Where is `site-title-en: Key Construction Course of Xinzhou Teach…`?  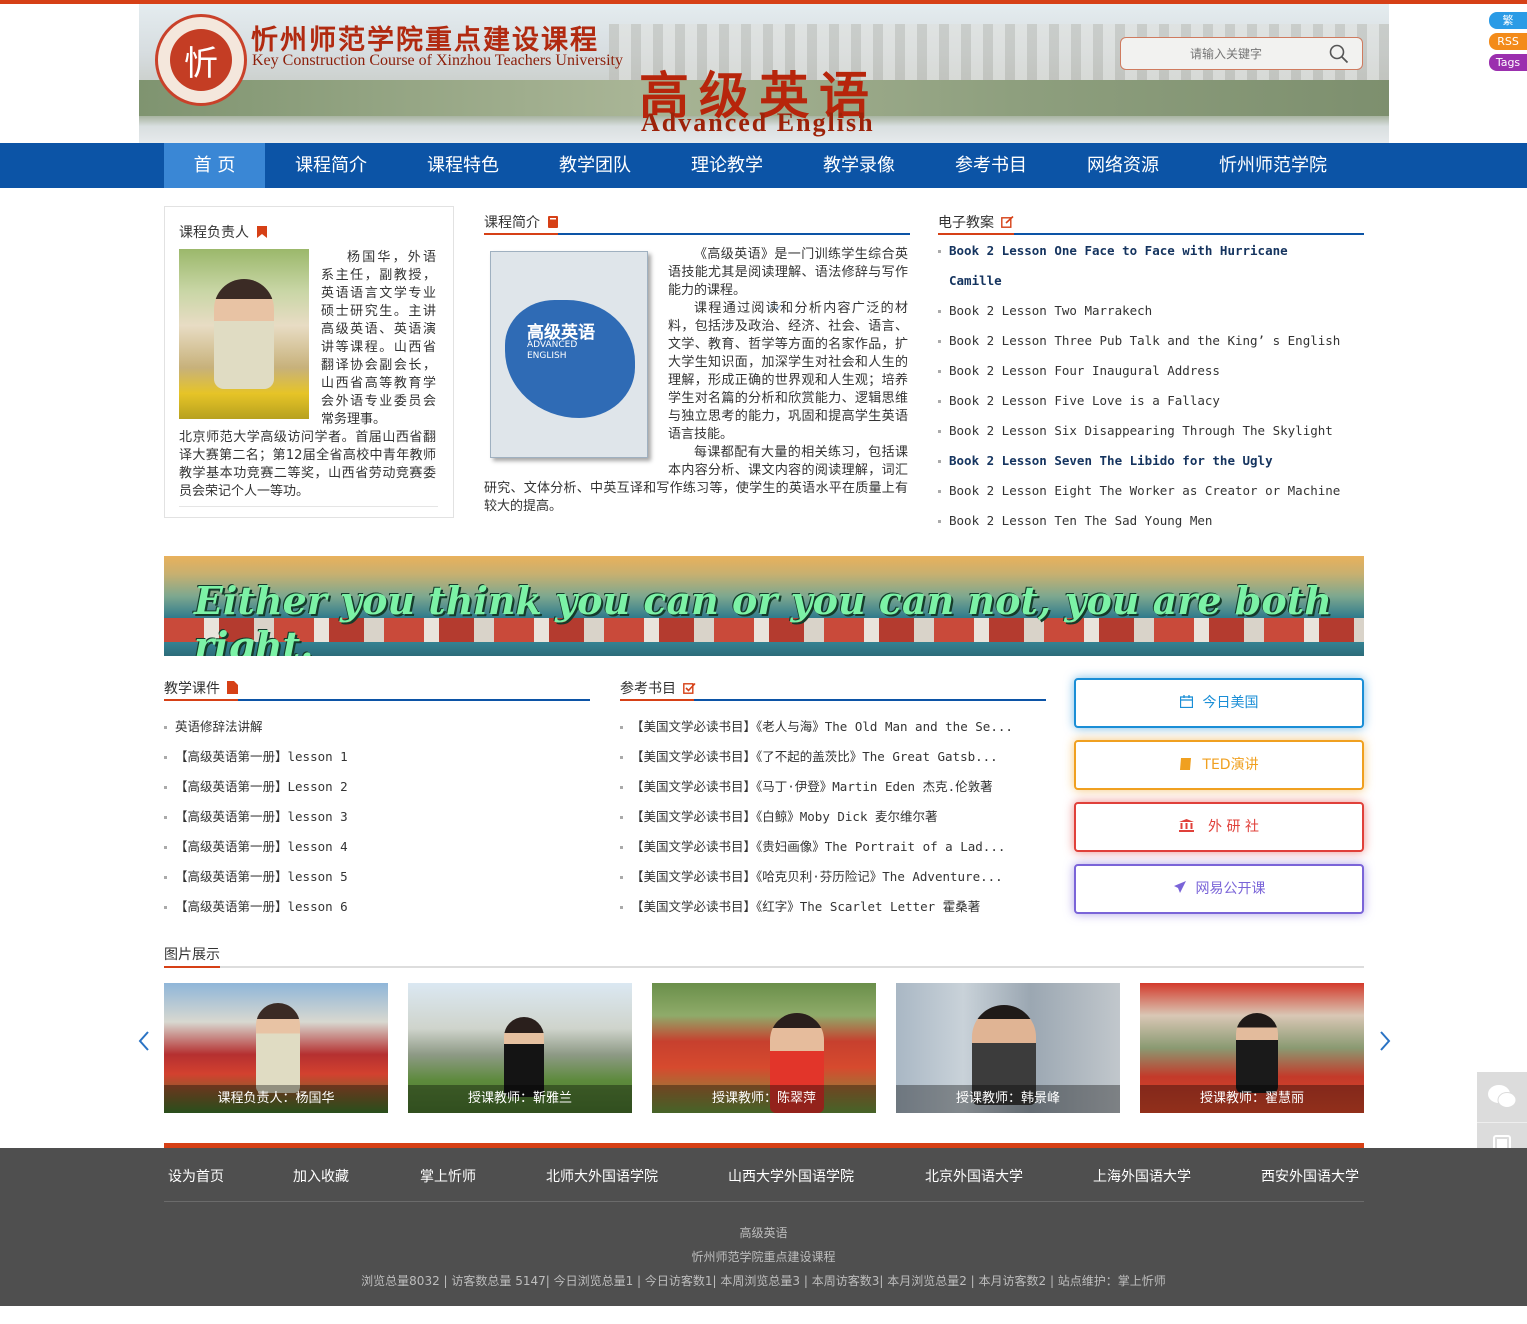
site-title-en: Key Construction Course of Xinzhou Teach… is located at coordinates (437, 60).